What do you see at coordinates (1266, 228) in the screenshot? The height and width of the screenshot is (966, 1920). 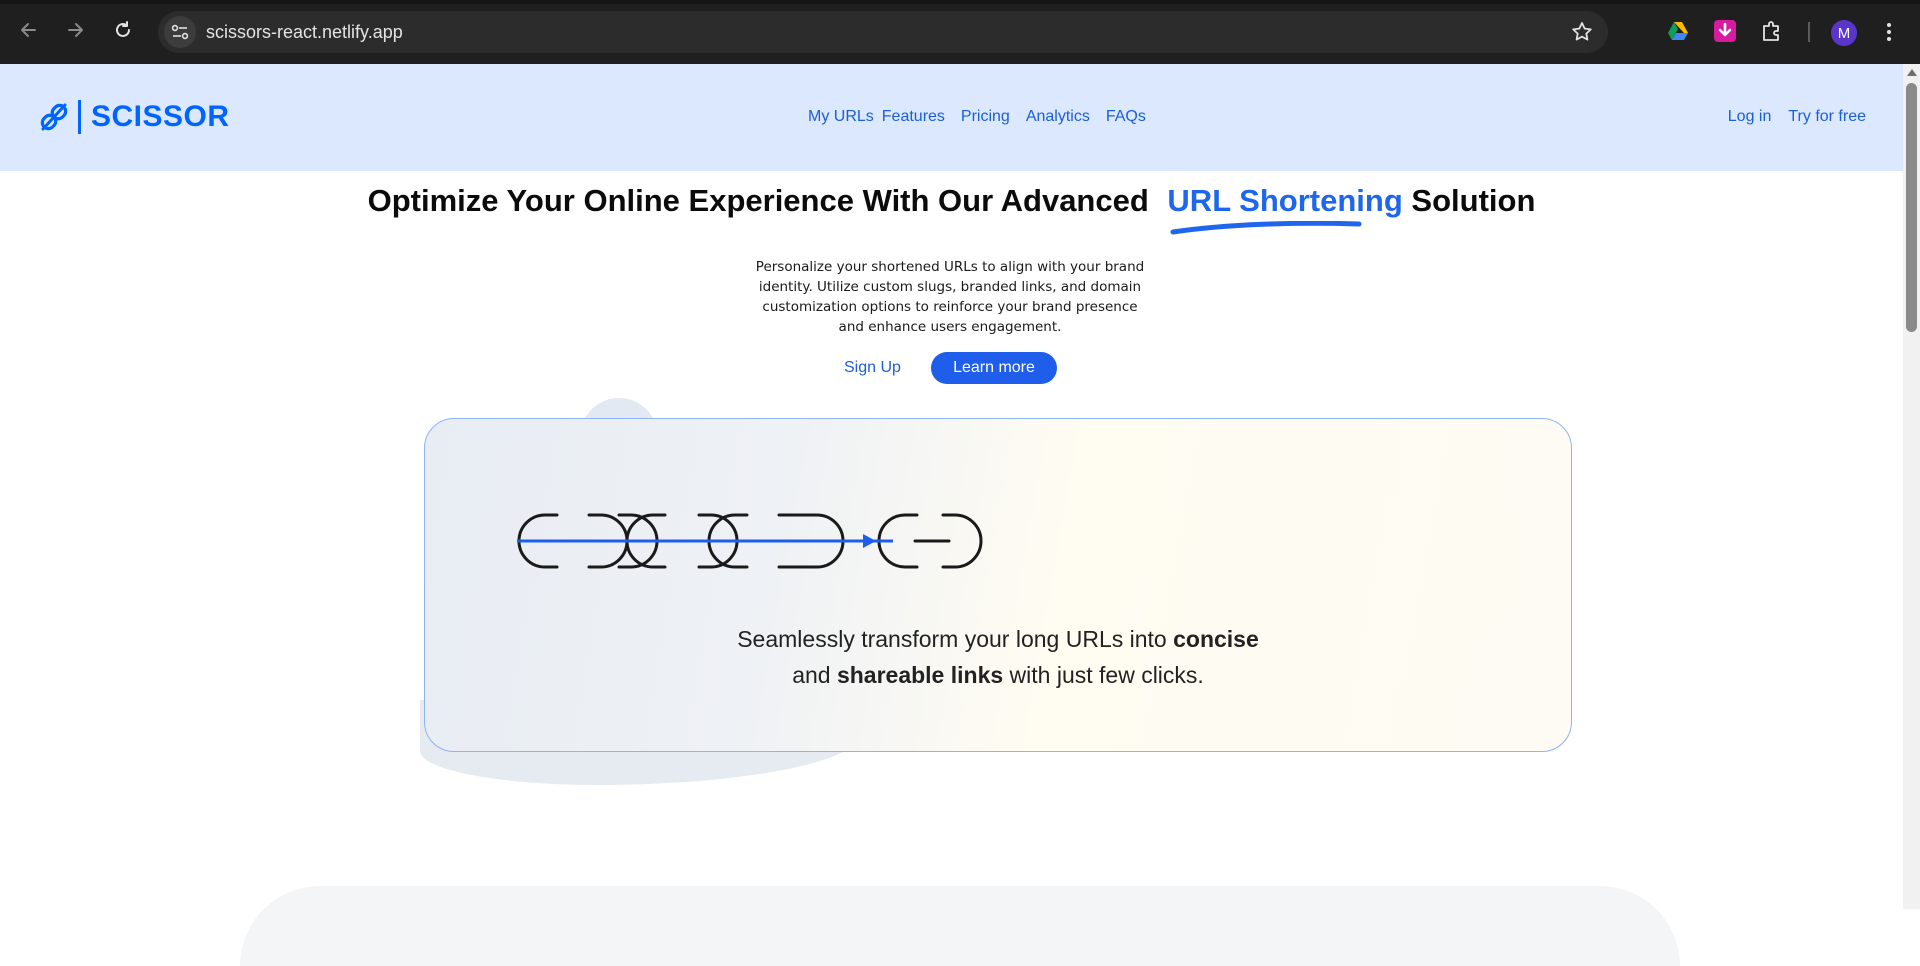 I see `underline-swoosh-icon` at bounding box center [1266, 228].